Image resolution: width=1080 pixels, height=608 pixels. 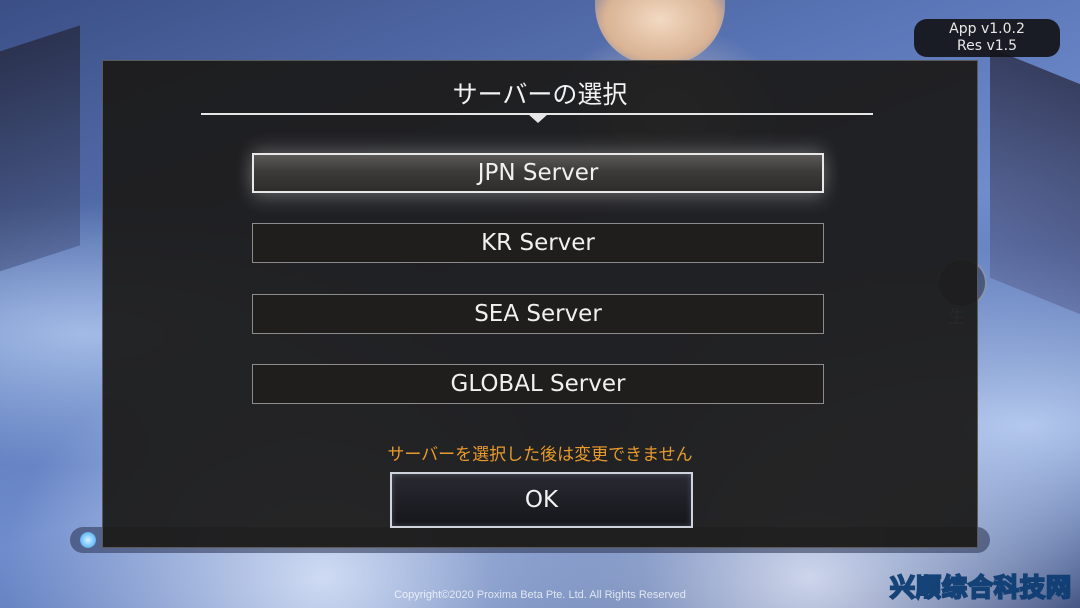 I want to click on server-option-jpn: JPN Server, so click(x=538, y=173).